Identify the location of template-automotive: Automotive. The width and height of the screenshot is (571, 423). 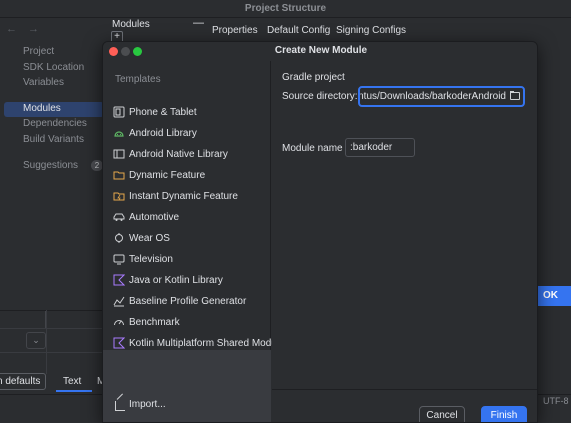
(192, 217).